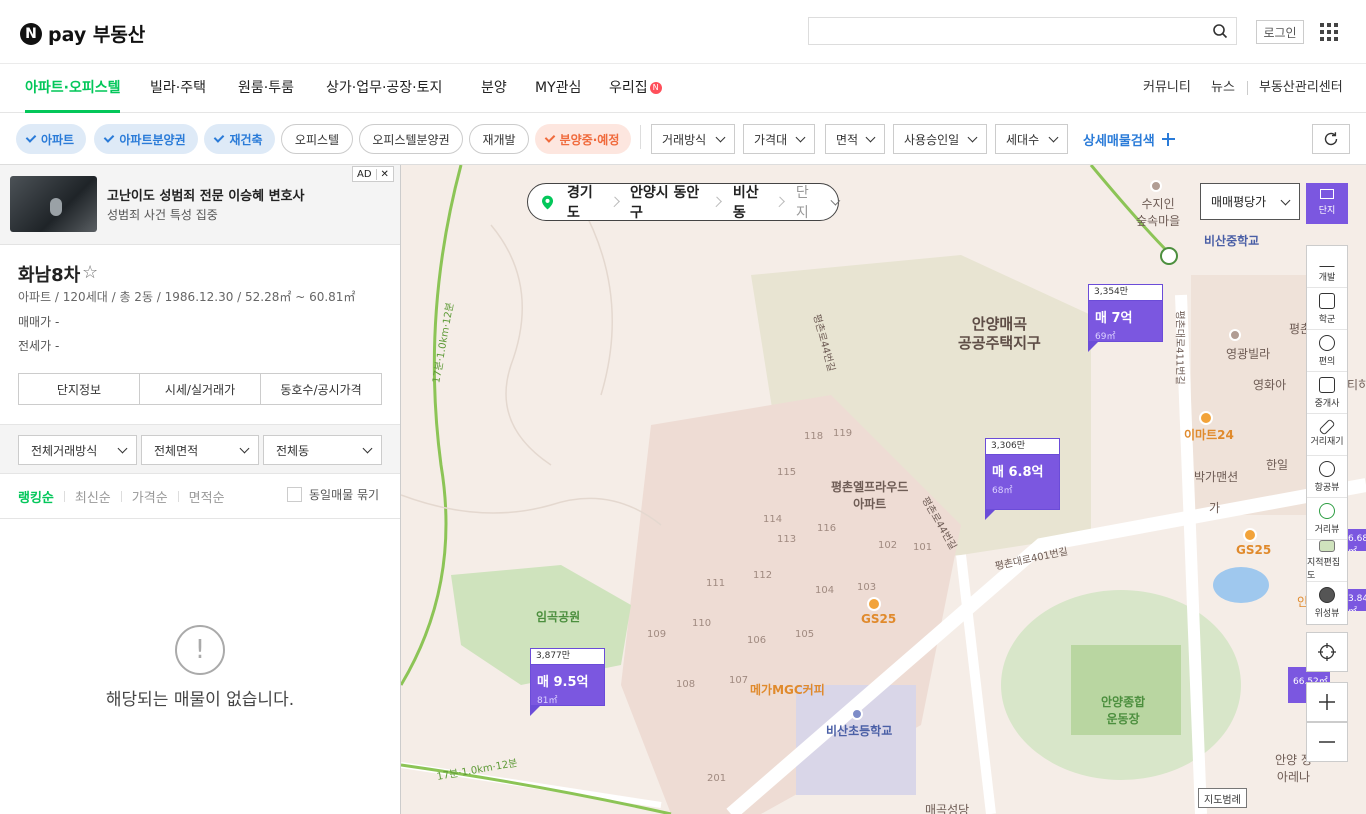  Describe the element at coordinates (859, 731) in the screenshot. I see `label-school: 비산초등학교` at that location.